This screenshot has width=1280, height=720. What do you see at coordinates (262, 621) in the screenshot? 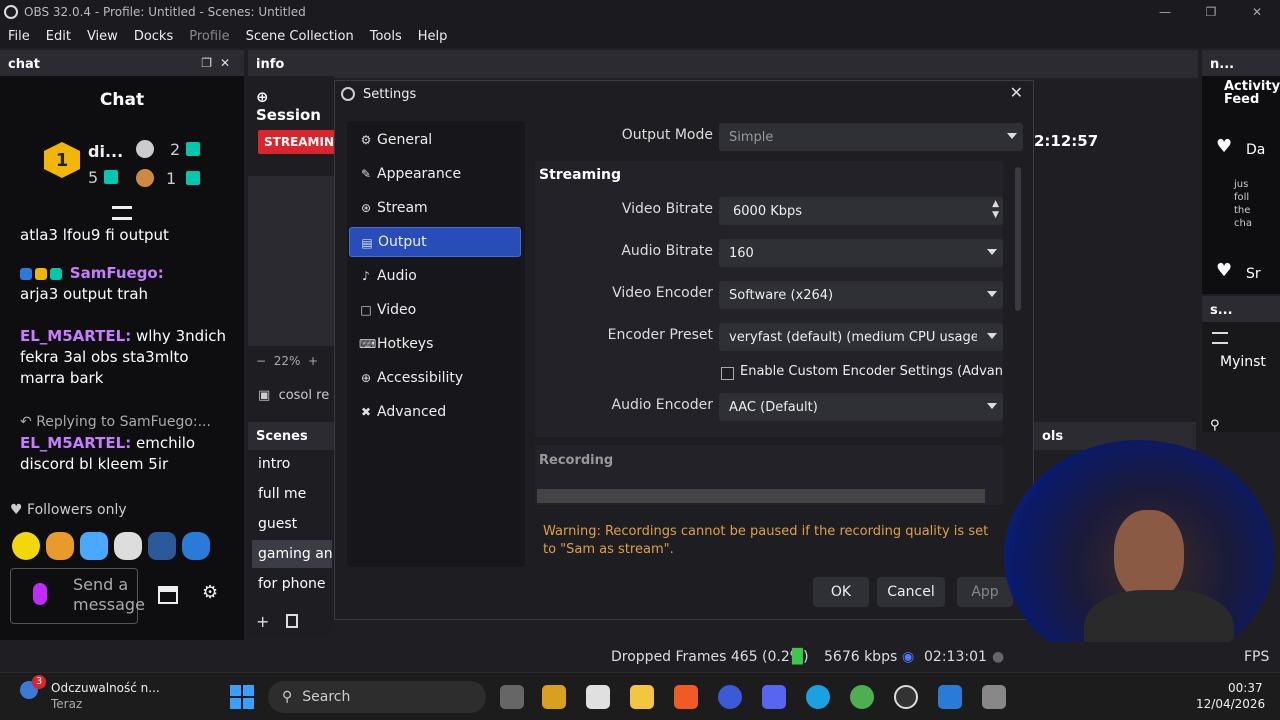
I see `add-scene-icon: +` at bounding box center [262, 621].